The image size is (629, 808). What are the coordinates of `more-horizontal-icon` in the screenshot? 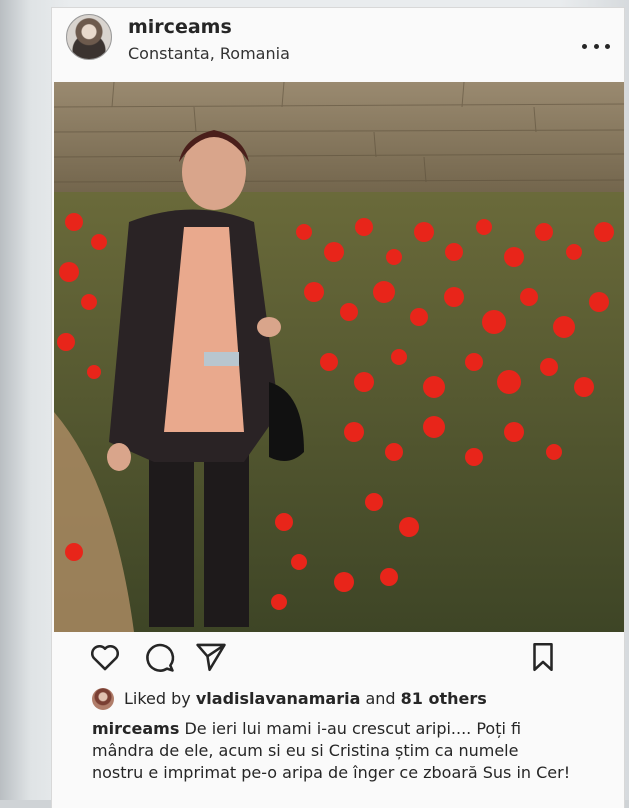 It's located at (596, 46).